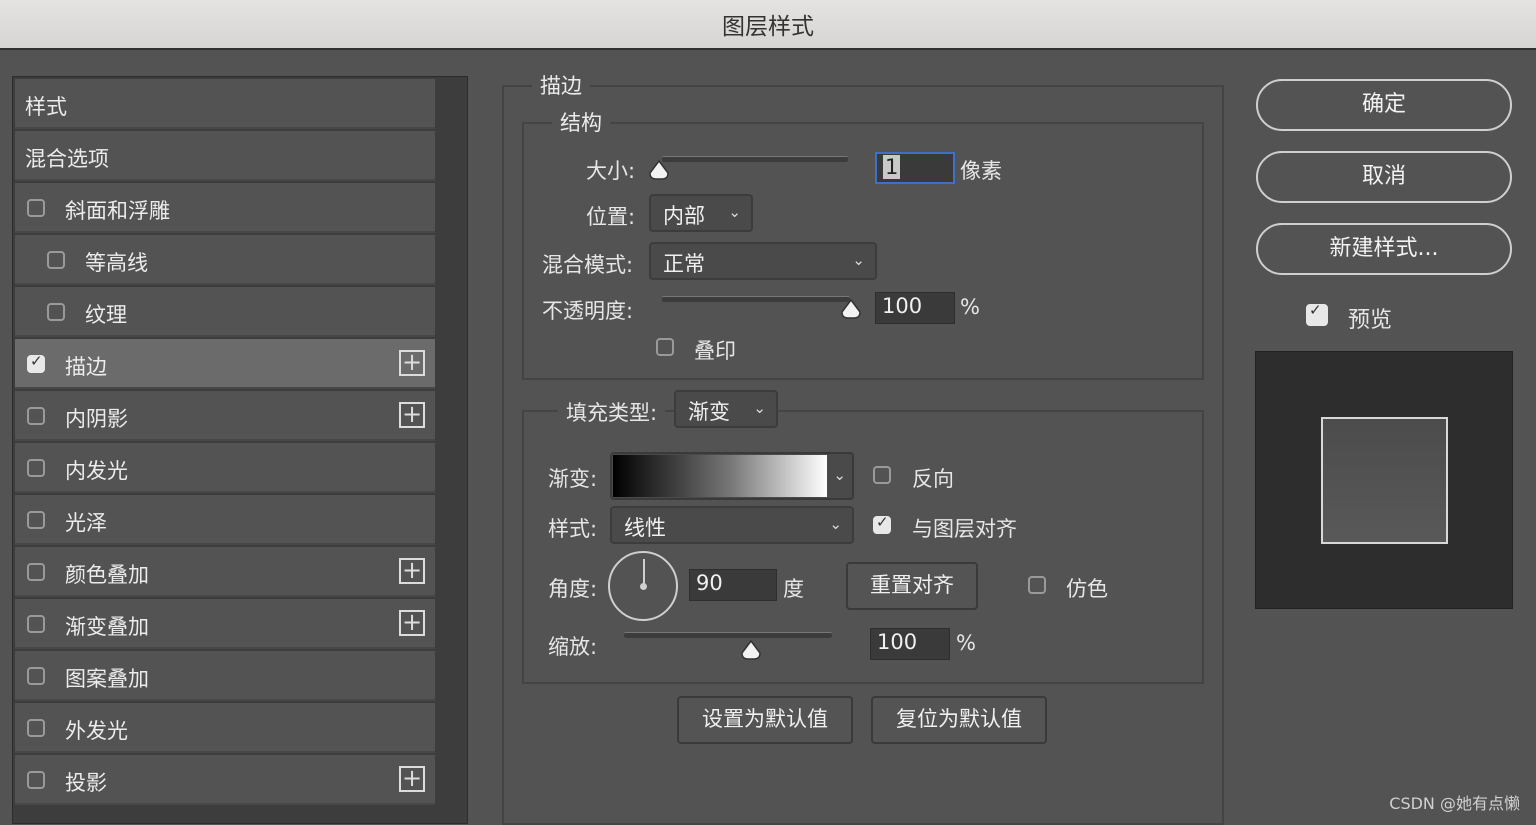 The height and width of the screenshot is (825, 1536). I want to click on style-list-item-color-overlay: 颜色叠加 +, so click(225, 572).